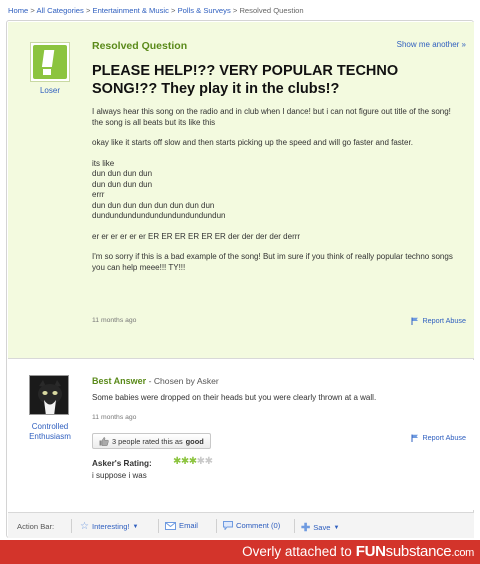 The width and height of the screenshot is (480, 564). Describe the element at coordinates (204, 10) in the screenshot. I see `breadcrumb-polls: Polls & Surveys` at that location.